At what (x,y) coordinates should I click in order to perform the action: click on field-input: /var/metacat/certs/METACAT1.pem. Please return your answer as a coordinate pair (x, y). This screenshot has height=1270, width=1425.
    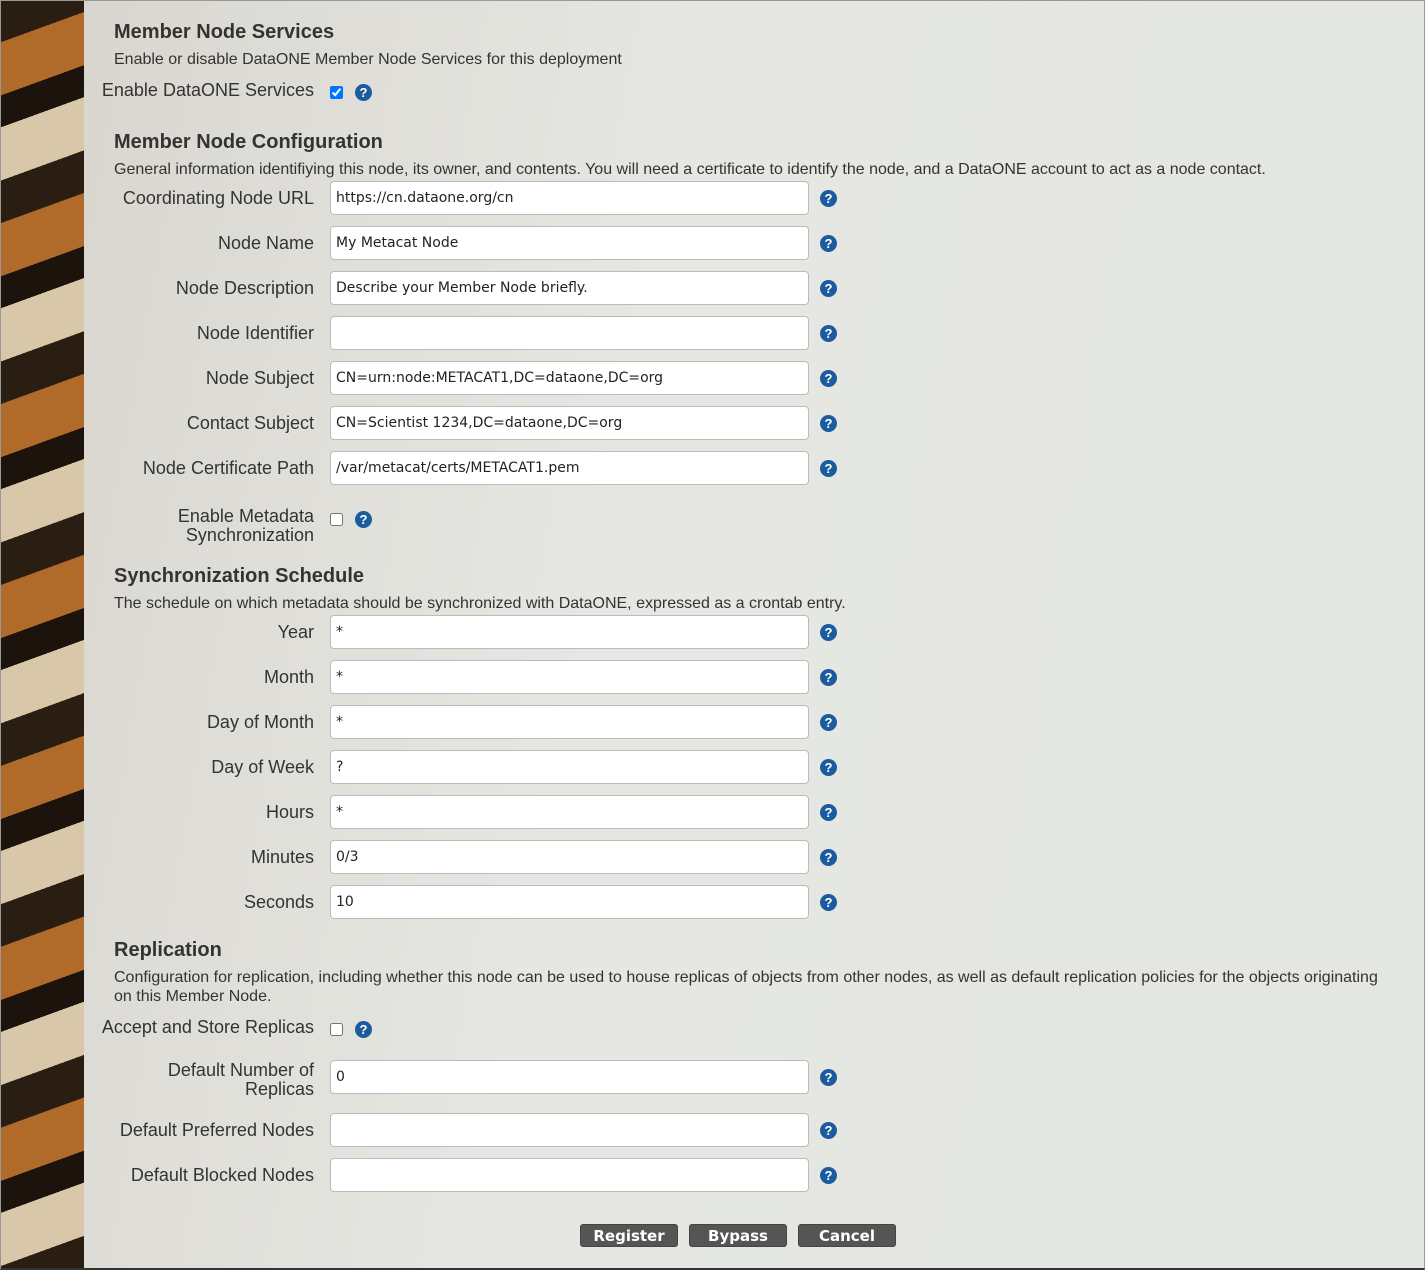
    Looking at the image, I should click on (569, 468).